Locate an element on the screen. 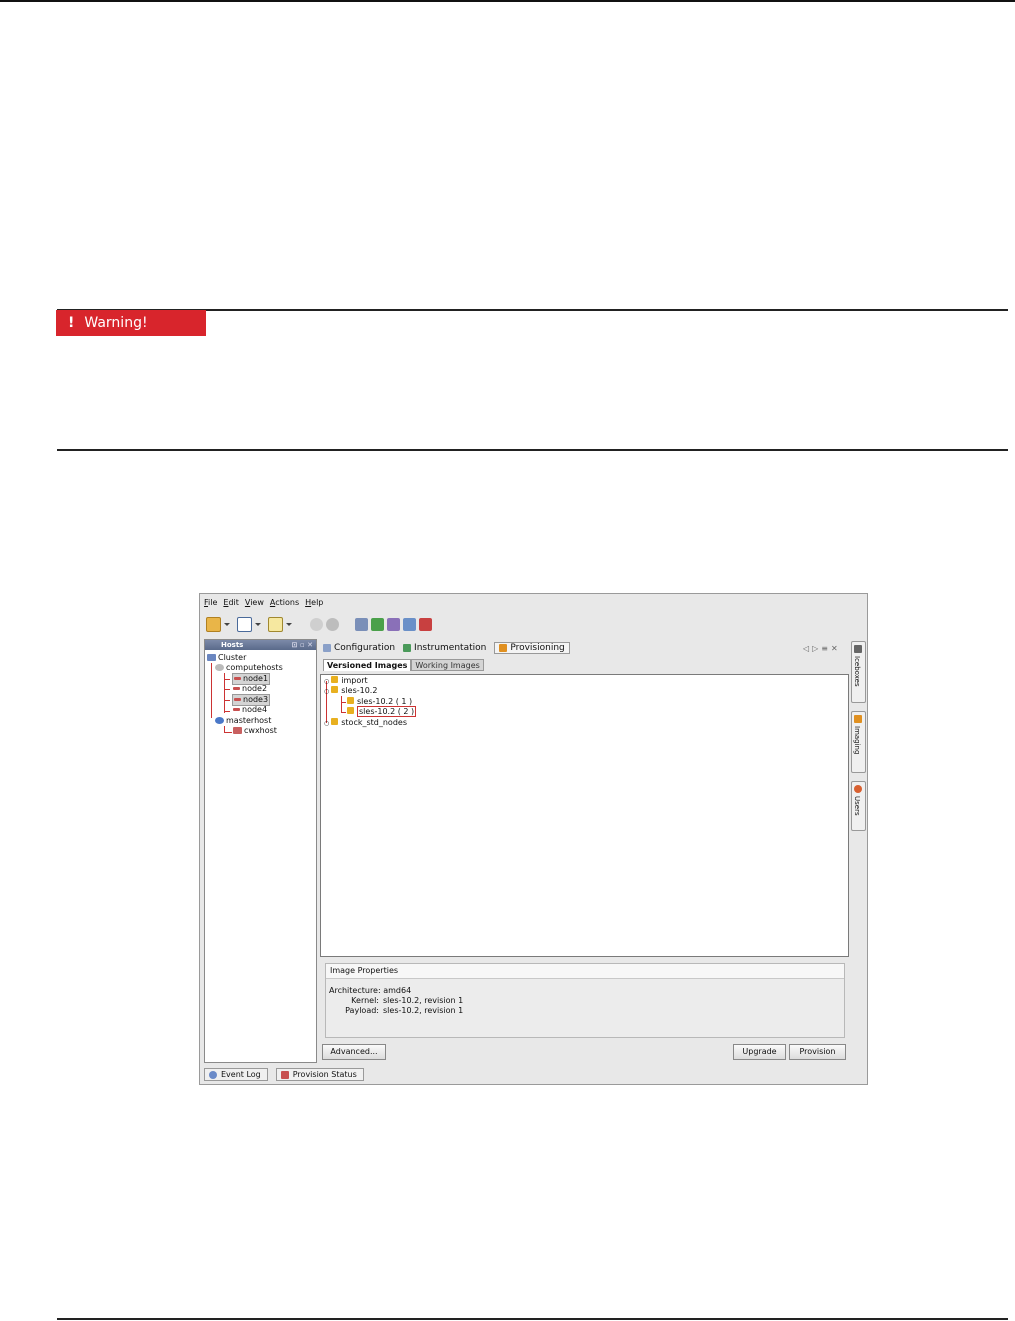 The height and width of the screenshot is (1321, 1015). tree-group-masterhost: masterhost is located at coordinates (243, 721).